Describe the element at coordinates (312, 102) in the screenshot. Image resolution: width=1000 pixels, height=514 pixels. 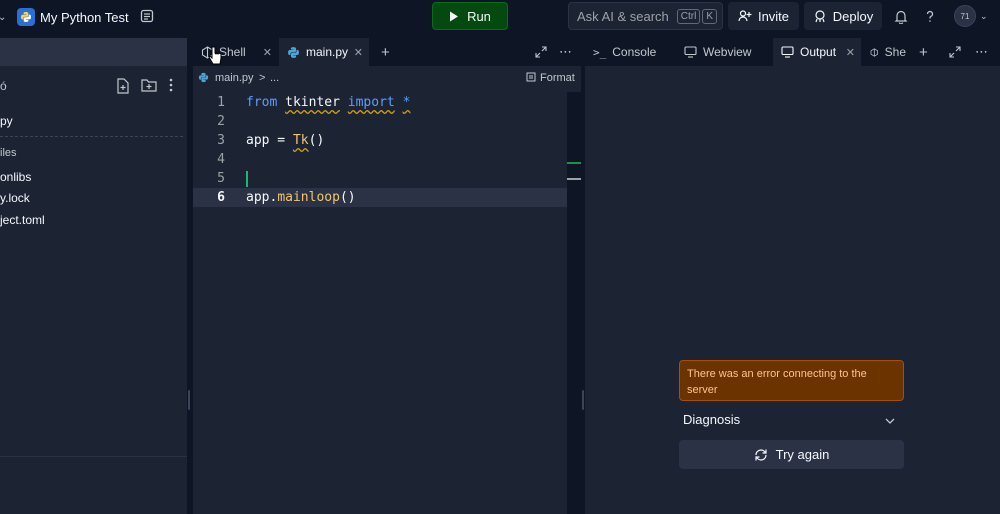
I see `code-token: tkinter` at that location.